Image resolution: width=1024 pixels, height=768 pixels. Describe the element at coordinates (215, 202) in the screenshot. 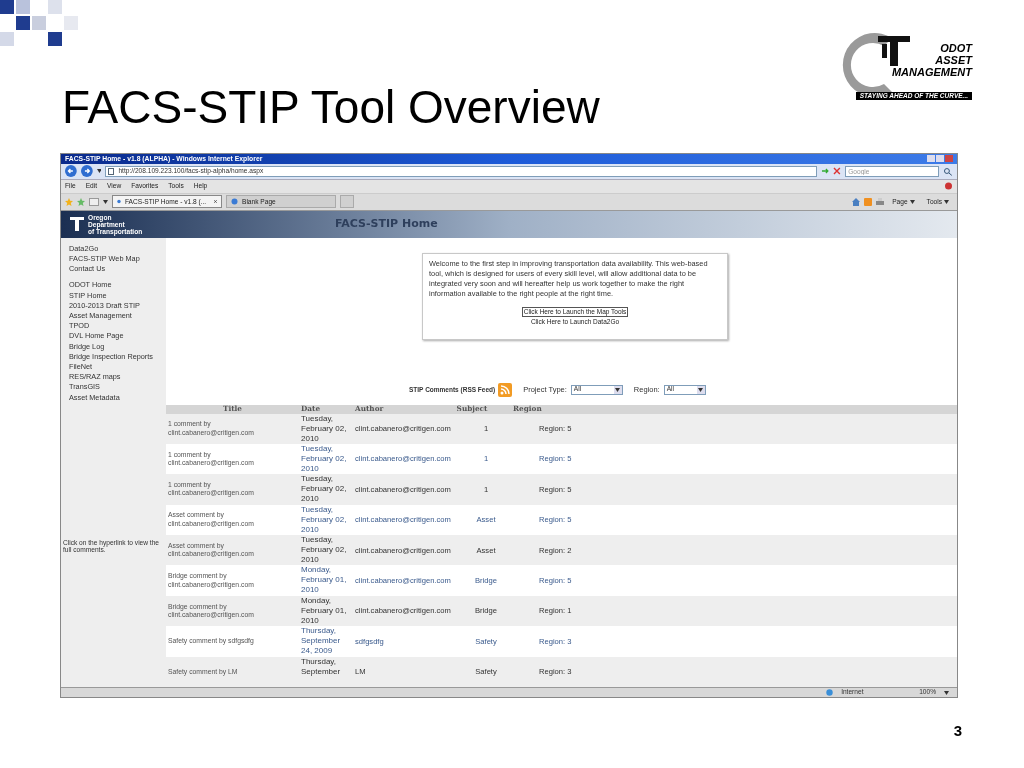

I see `close-tab-icon` at that location.